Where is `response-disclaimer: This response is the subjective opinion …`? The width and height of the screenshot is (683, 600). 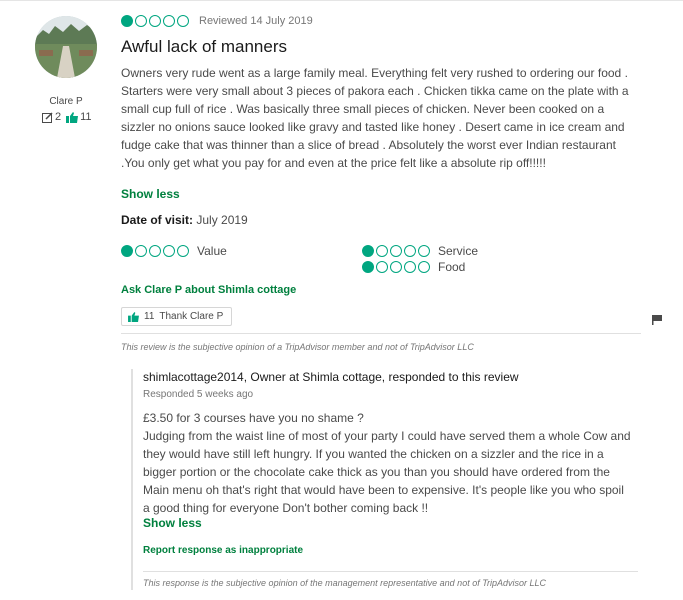 response-disclaimer: This response is the subjective opinion … is located at coordinates (345, 583).